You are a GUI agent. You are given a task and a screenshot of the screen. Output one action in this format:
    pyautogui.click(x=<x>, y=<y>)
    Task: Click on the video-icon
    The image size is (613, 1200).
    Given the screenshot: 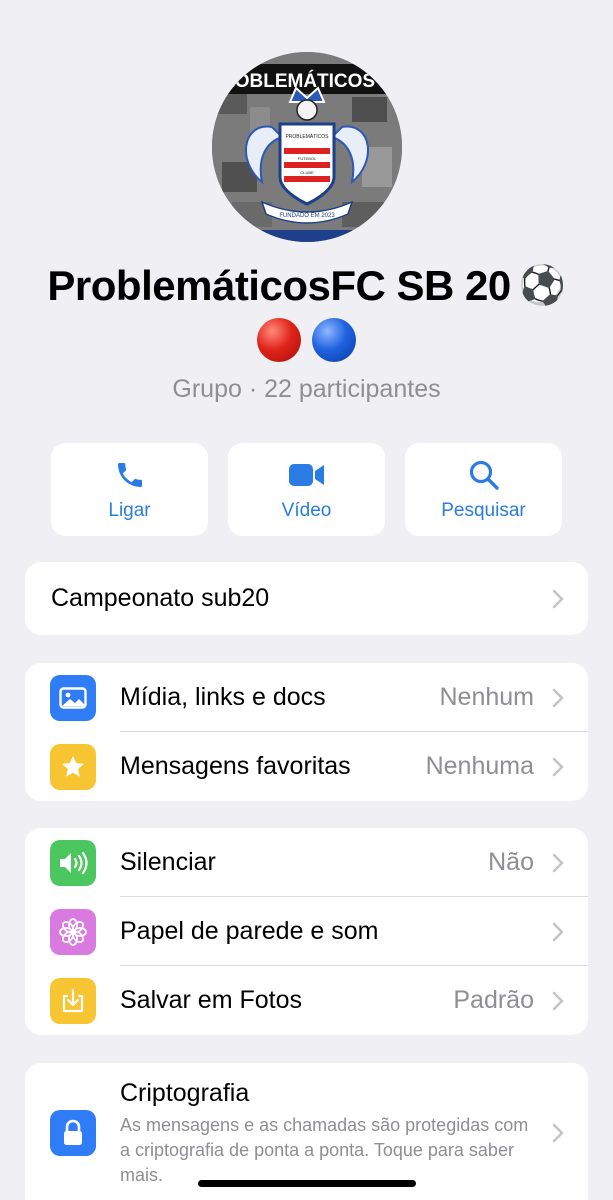 What is the action you would take?
    pyautogui.click(x=307, y=475)
    